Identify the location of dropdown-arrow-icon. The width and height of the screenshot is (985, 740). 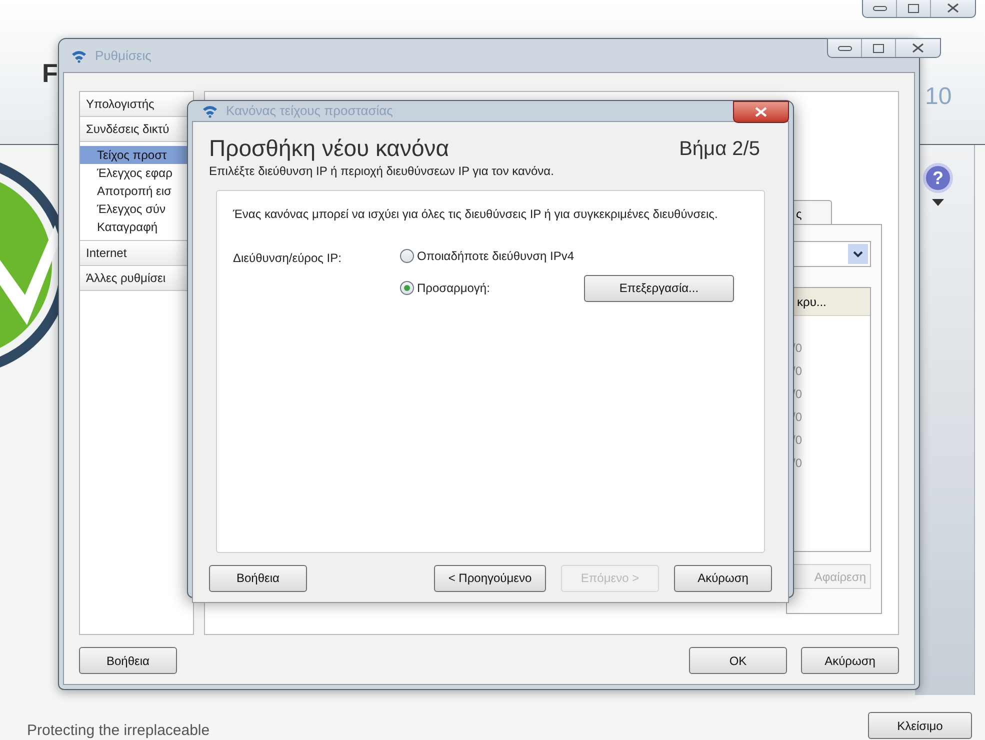
(938, 202).